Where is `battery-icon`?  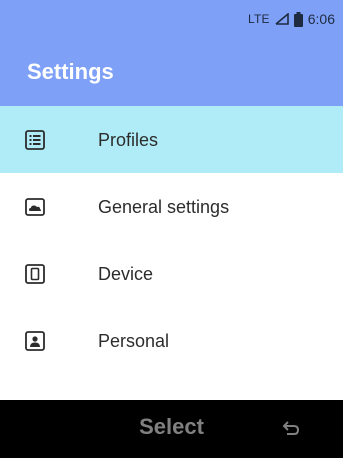 battery-icon is located at coordinates (298, 19).